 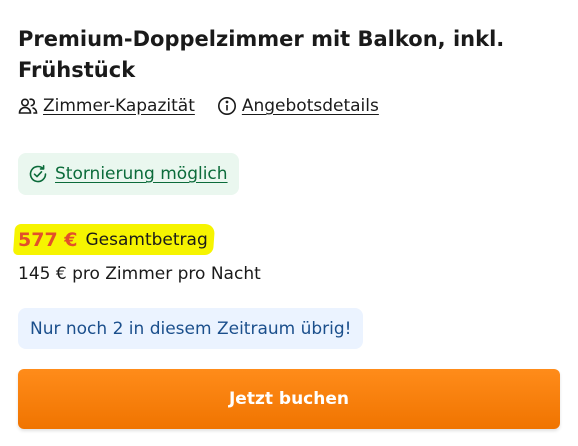 I want to click on clock-check-icon, so click(x=38, y=174).